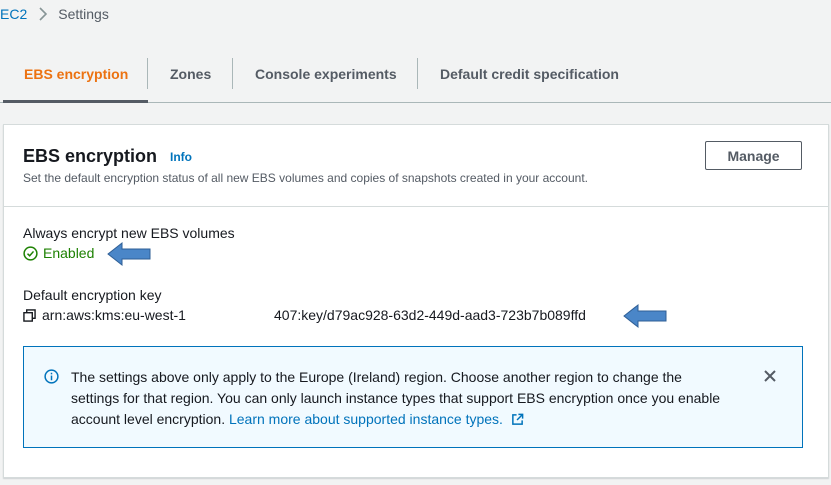 Image resolution: width=831 pixels, height=485 pixels. Describe the element at coordinates (75, 101) in the screenshot. I see `active-tab-indicator` at that location.